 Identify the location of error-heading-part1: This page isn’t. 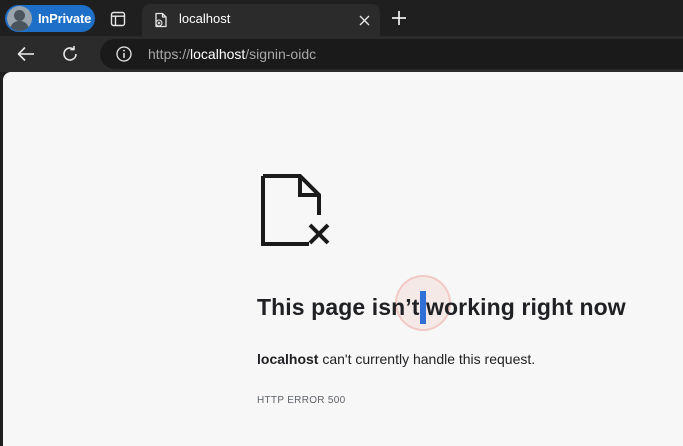
(338, 307).